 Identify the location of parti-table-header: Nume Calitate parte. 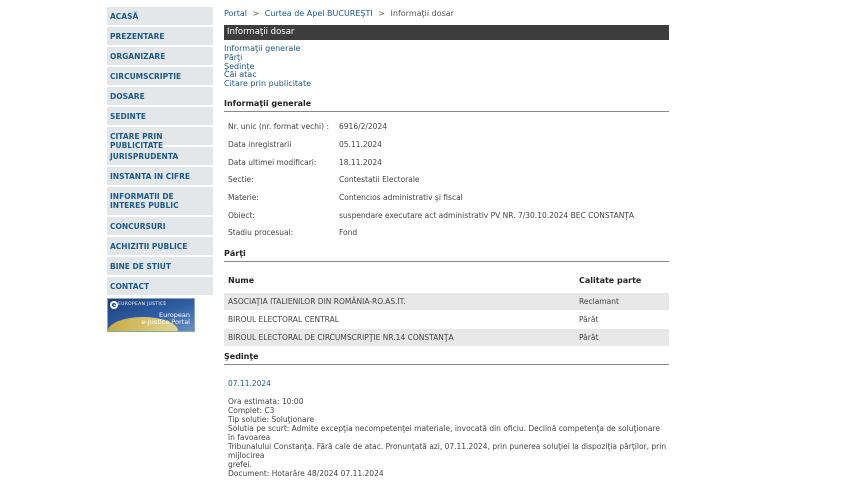
(446, 281).